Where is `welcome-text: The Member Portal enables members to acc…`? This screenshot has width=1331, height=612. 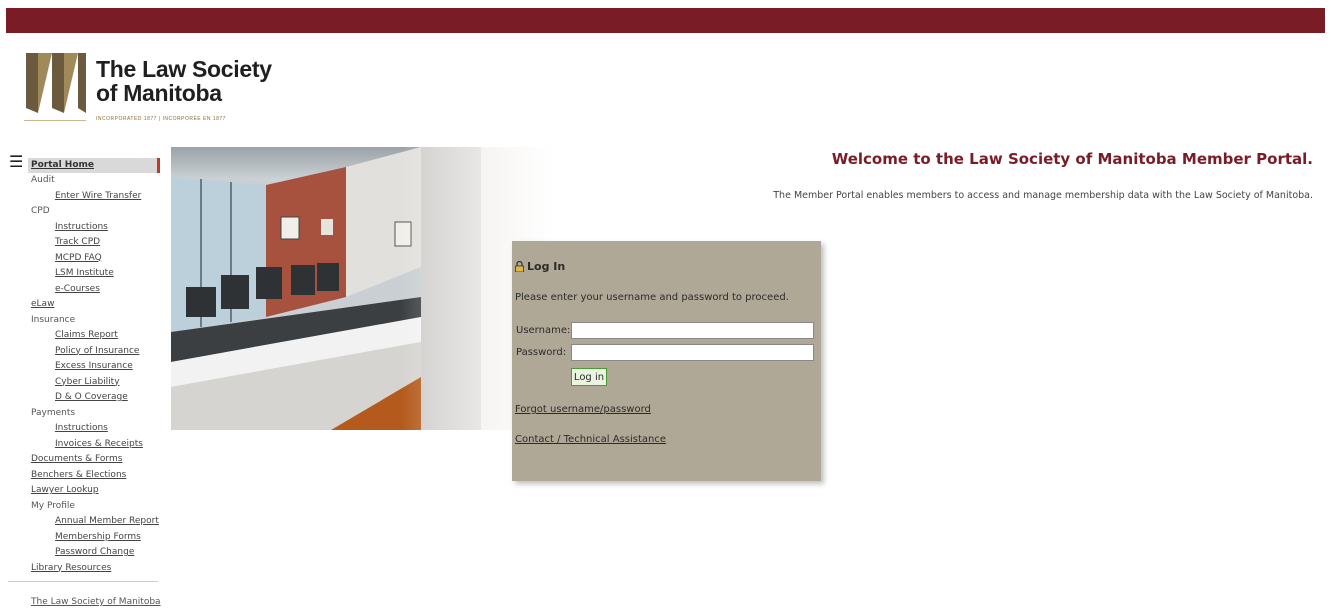
welcome-text: The Member Portal enables members to acc… is located at coordinates (1043, 195).